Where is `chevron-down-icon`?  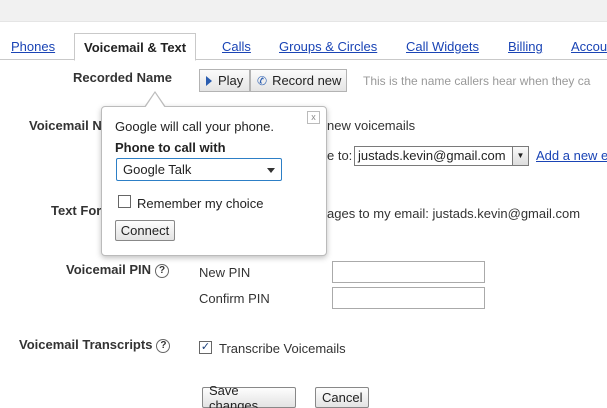
chevron-down-icon is located at coordinates (271, 170).